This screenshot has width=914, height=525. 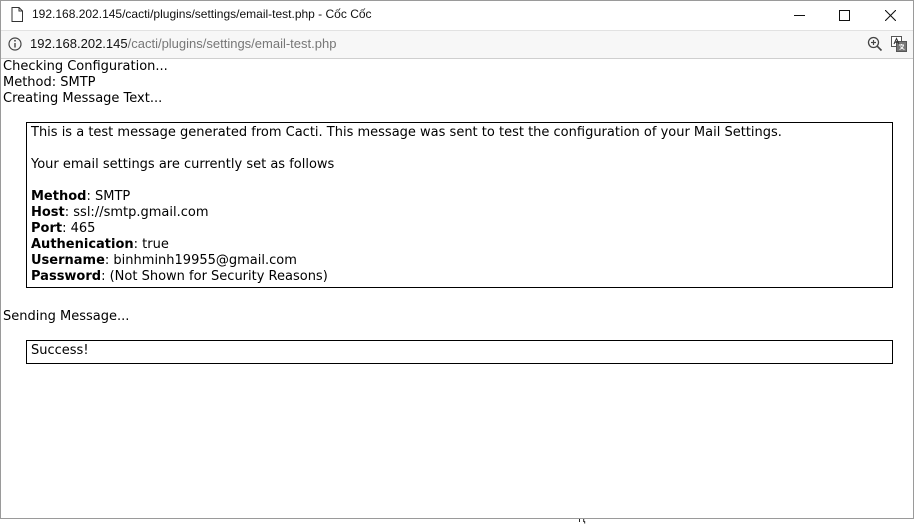 I want to click on setting-value: : (Not Shown for Security Reasons), so click(x=214, y=276).